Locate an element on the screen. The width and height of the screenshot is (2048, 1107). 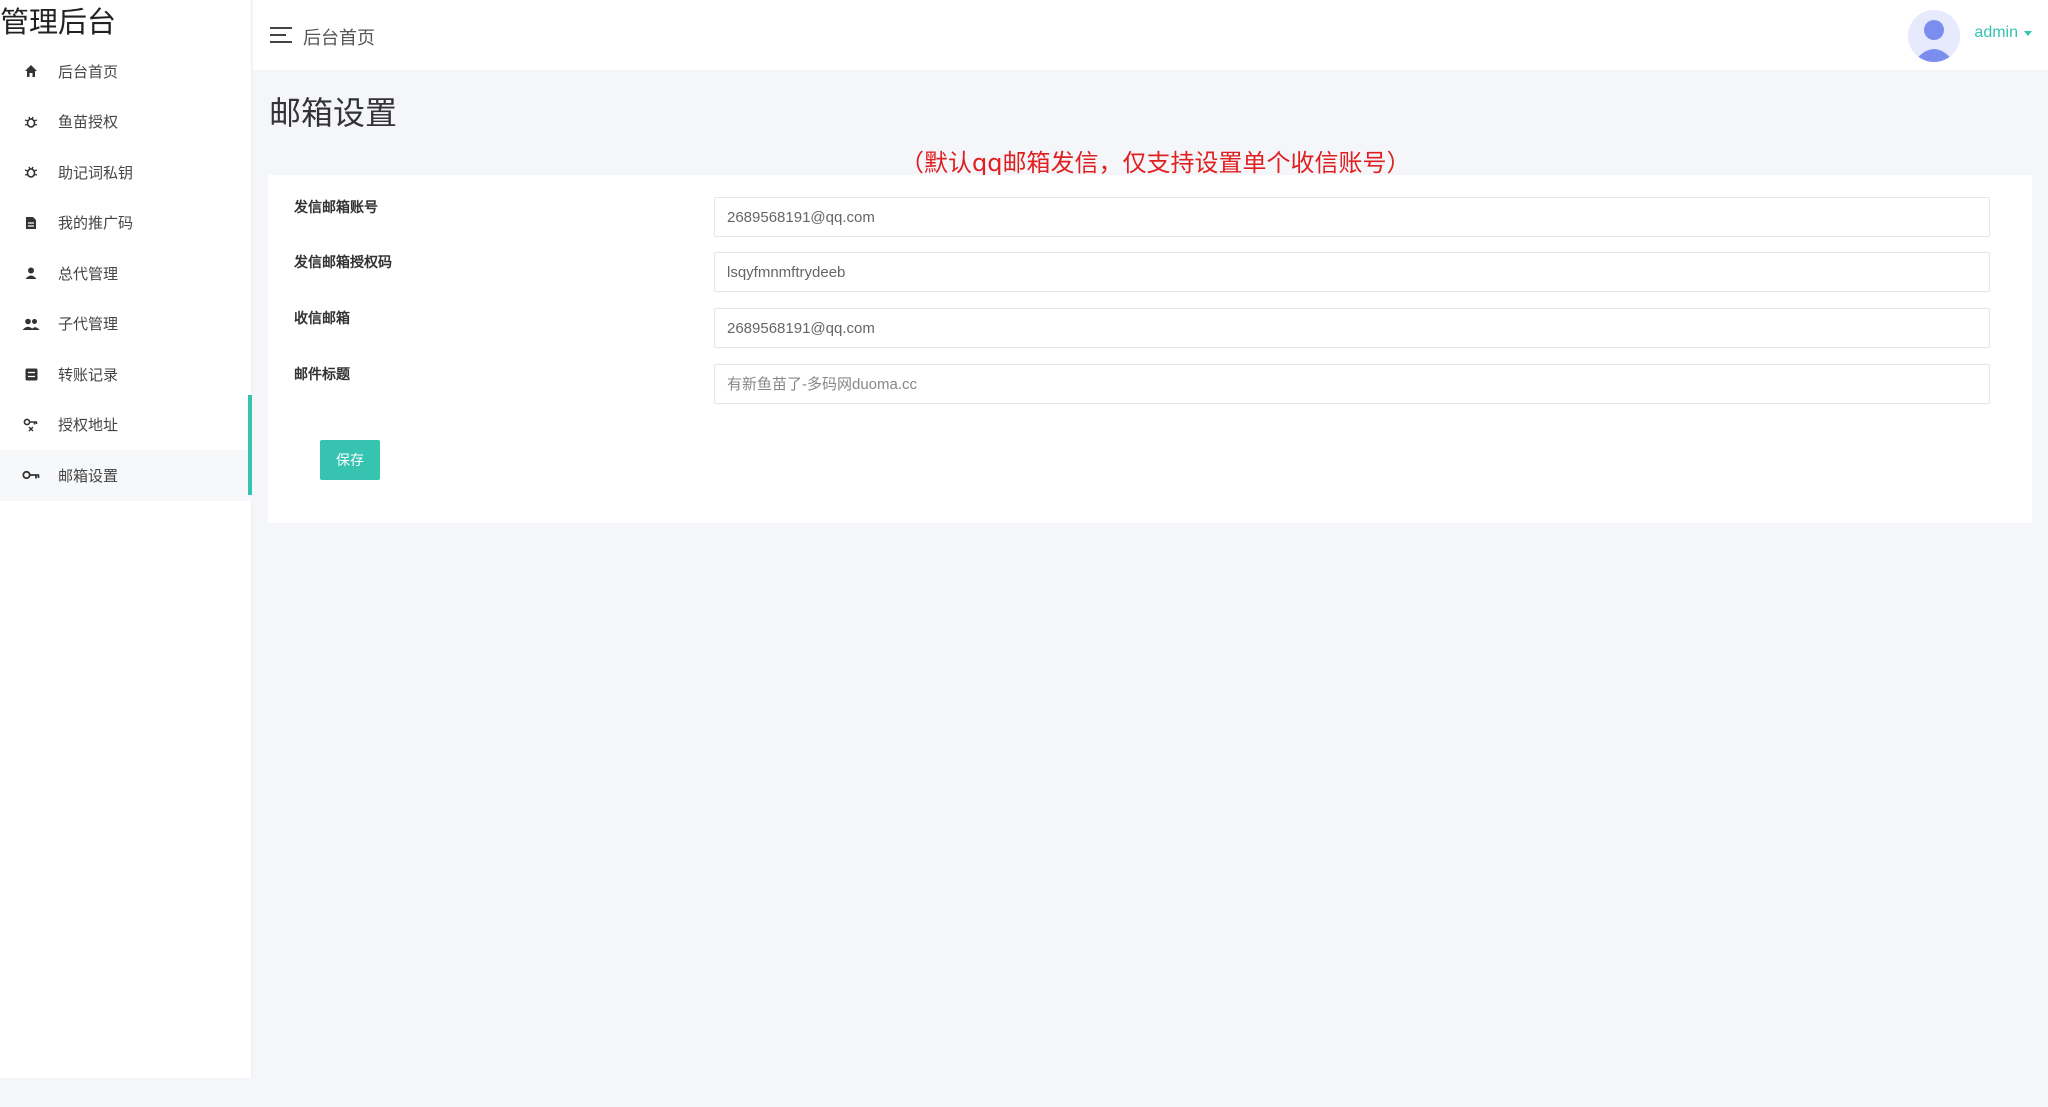
sidebar-item-label: 授权地址 is located at coordinates (88, 425).